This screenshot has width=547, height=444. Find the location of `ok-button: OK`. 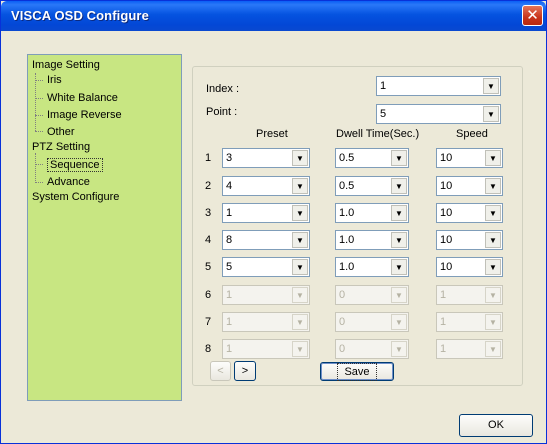

ok-button: OK is located at coordinates (496, 425).